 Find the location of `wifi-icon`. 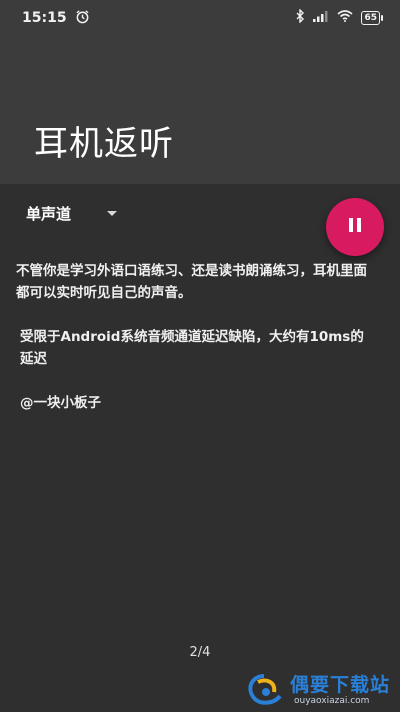

wifi-icon is located at coordinates (345, 18).